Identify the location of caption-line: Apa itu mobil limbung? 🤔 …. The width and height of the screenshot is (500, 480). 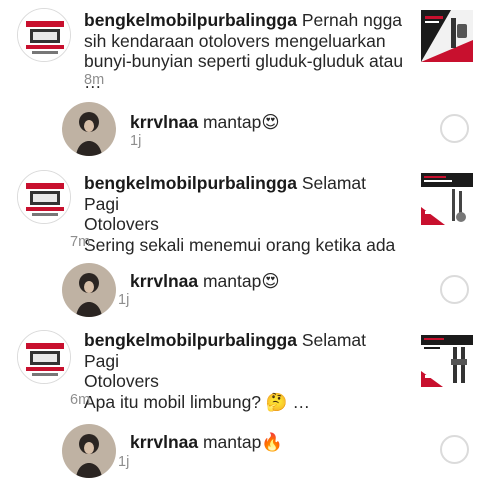
(197, 401).